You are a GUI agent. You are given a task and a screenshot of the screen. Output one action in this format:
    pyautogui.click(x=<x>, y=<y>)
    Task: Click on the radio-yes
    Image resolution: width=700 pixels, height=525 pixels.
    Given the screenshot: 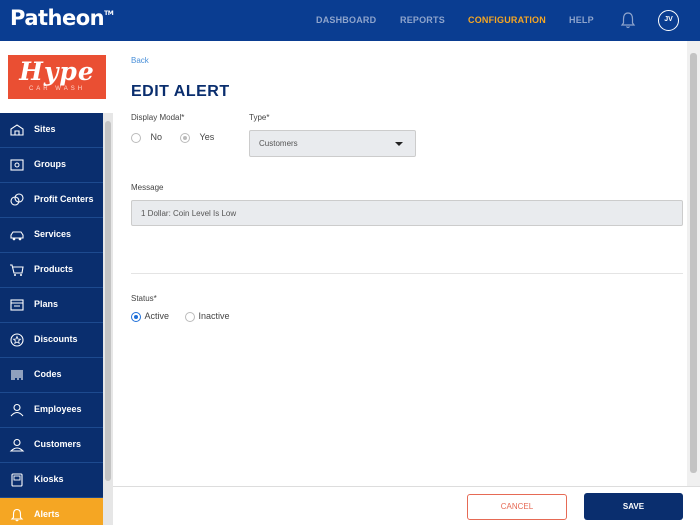 What is the action you would take?
    pyautogui.click(x=185, y=137)
    